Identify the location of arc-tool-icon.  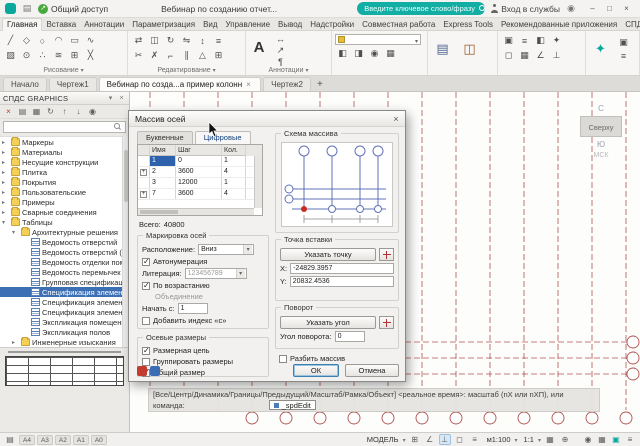
(58, 40).